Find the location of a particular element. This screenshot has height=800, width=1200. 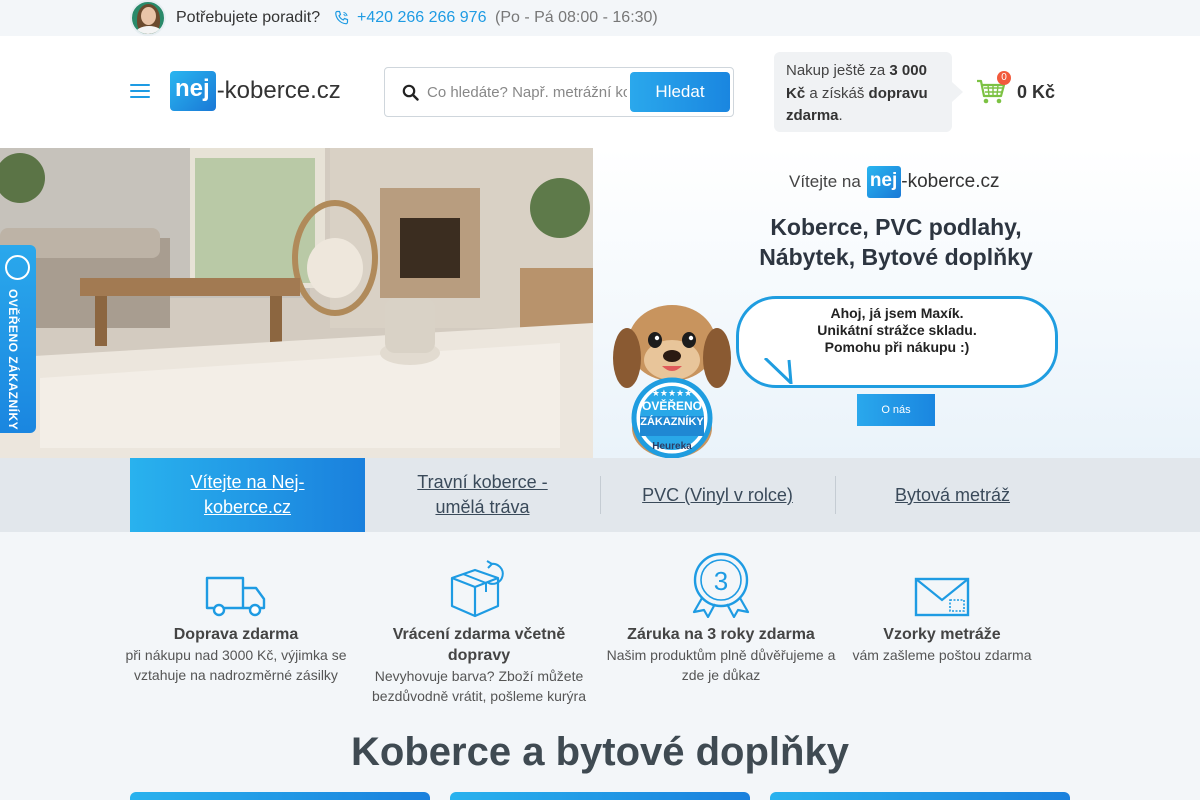

logo-badge: nej is located at coordinates (193, 91).